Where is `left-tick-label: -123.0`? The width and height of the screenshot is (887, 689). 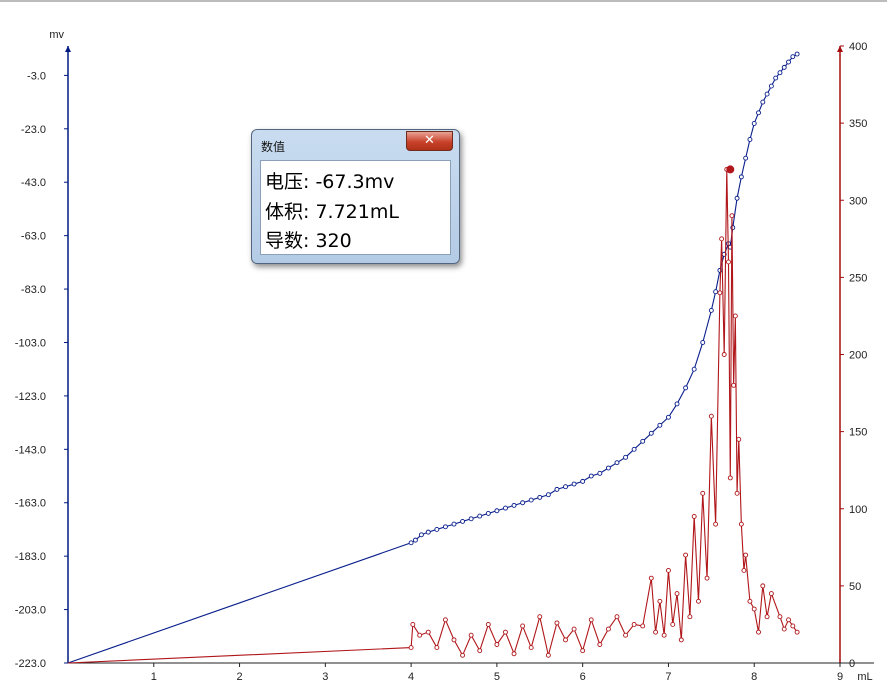 left-tick-label: -123.0 is located at coordinates (30, 397).